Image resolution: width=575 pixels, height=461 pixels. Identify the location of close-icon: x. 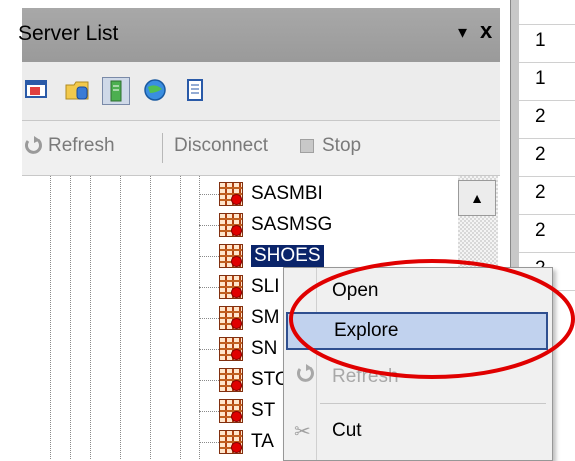
(486, 31).